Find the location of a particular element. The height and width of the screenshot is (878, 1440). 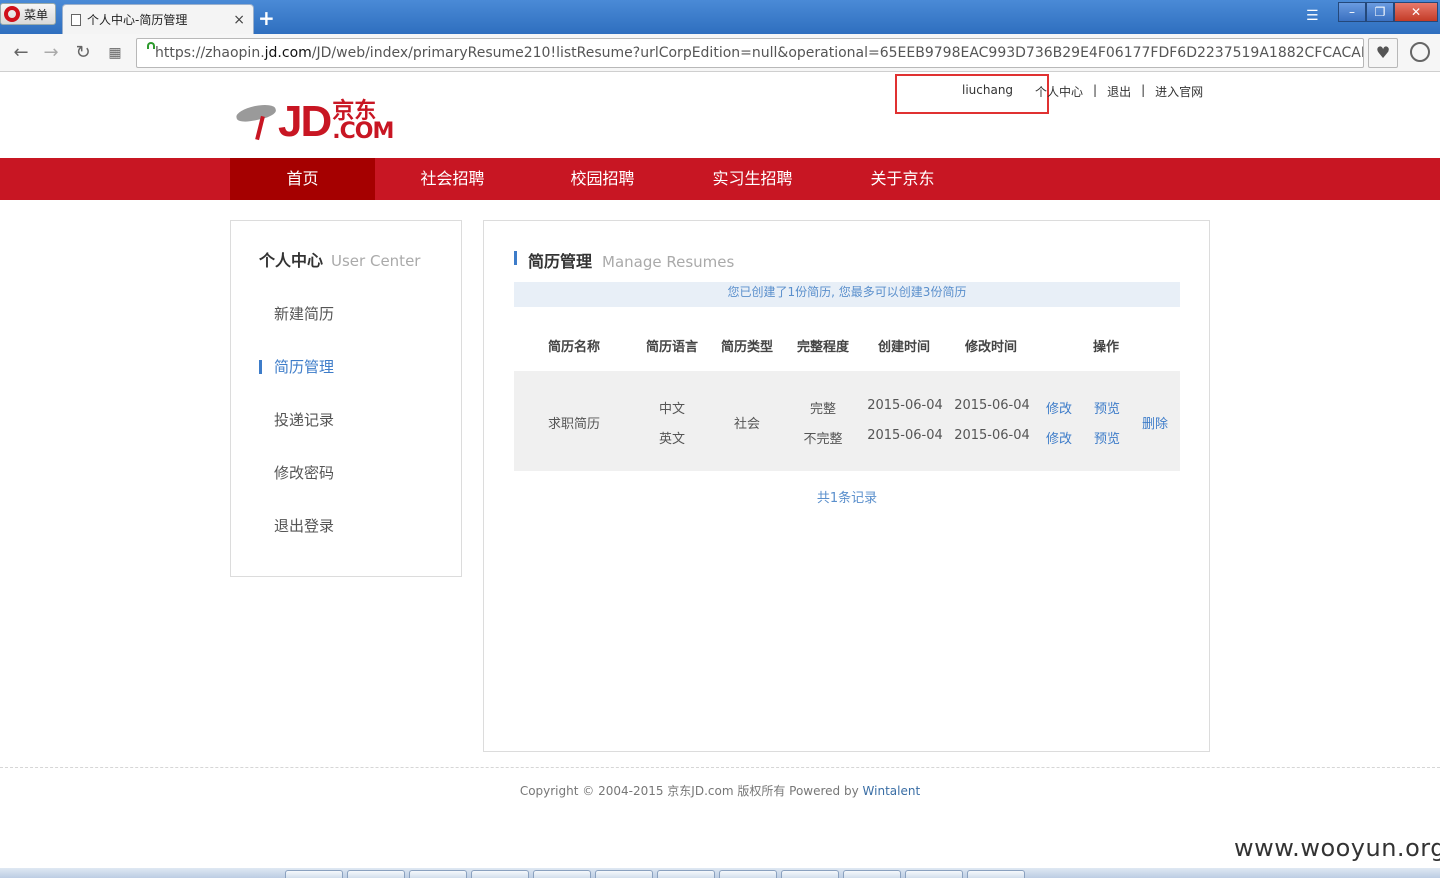

jd-dog-mascot-icon is located at coordinates (255, 120).